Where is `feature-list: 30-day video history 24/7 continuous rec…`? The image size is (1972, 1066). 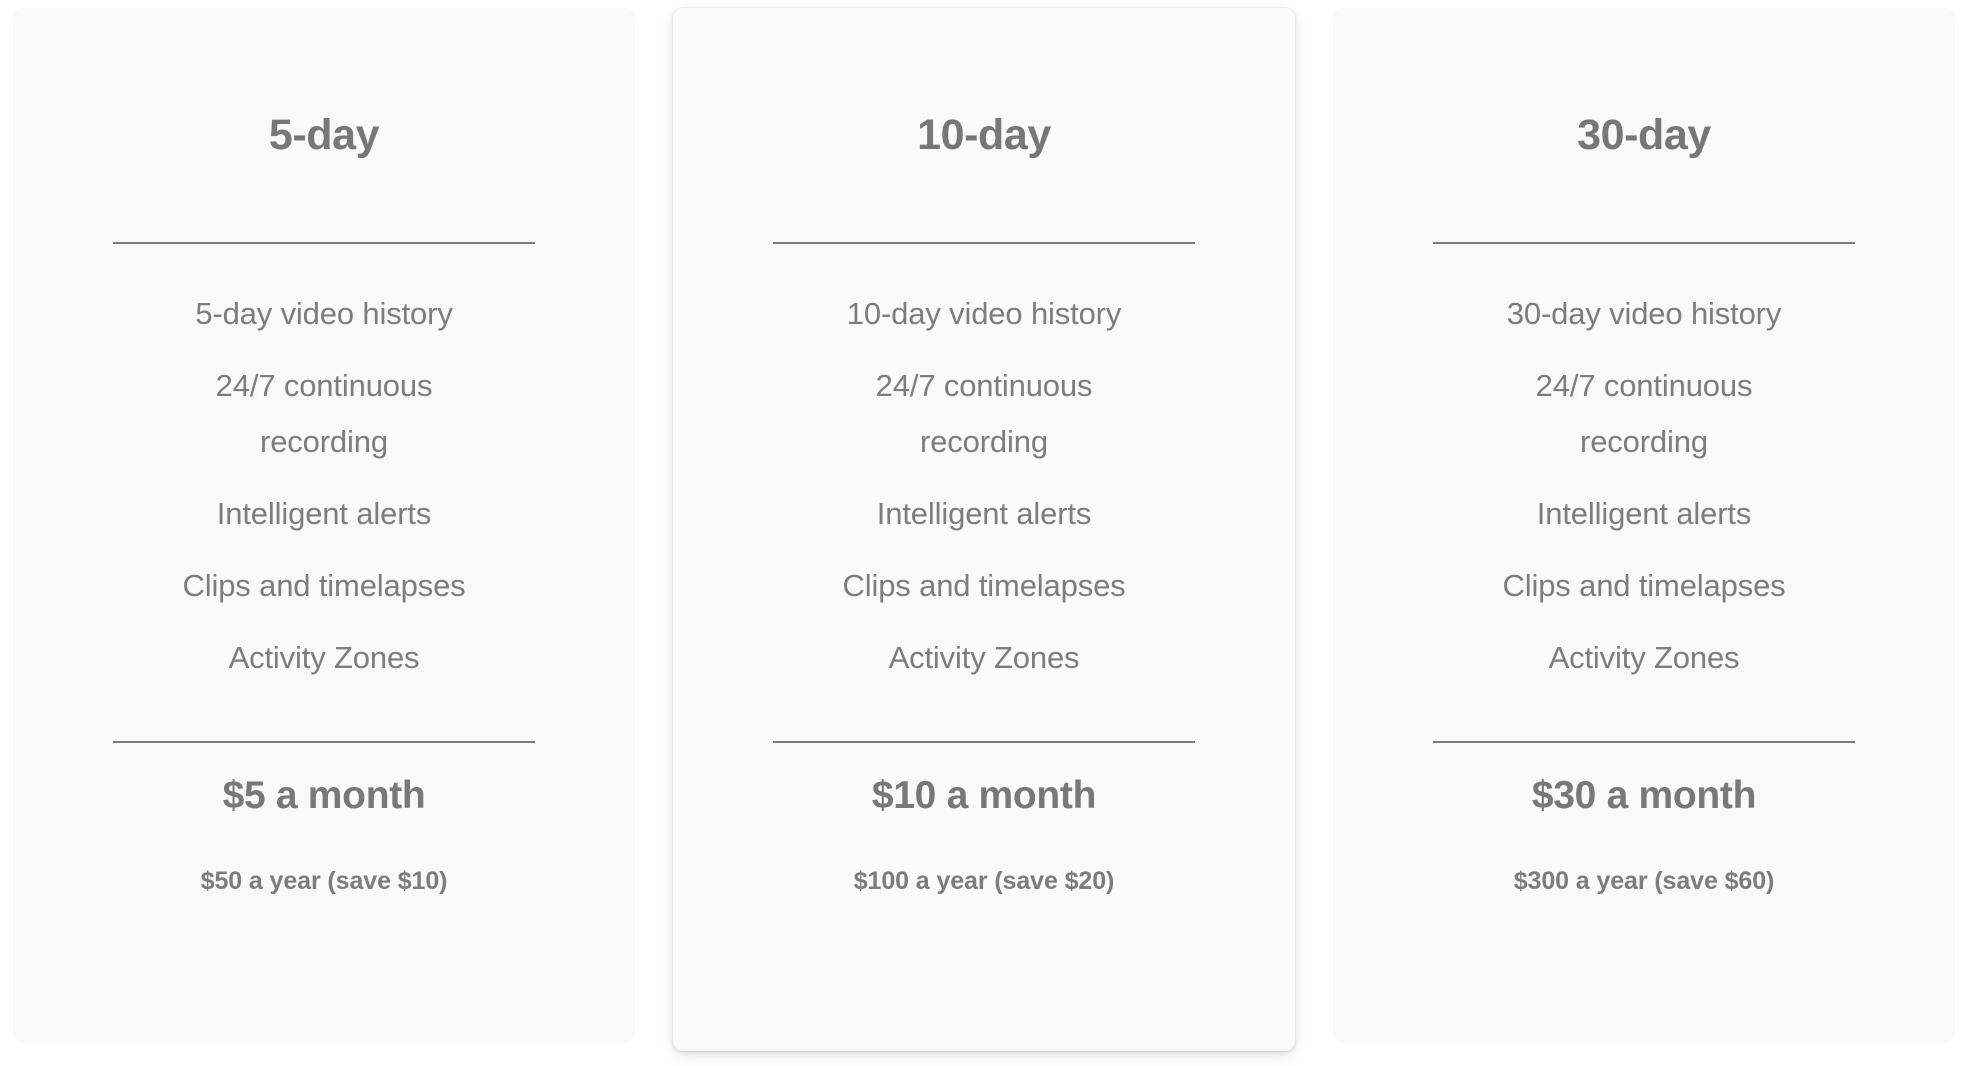
feature-list: 30-day video history 24/7 continuous rec… is located at coordinates (1644, 486).